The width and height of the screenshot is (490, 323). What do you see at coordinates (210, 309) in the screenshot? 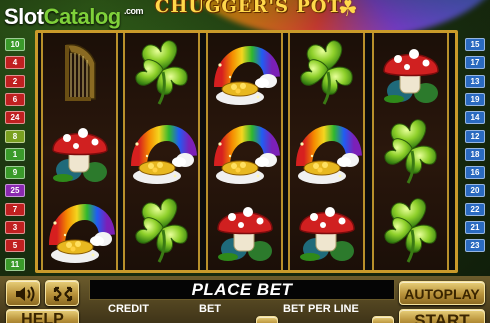
I see `bet-label: BET` at bounding box center [210, 309].